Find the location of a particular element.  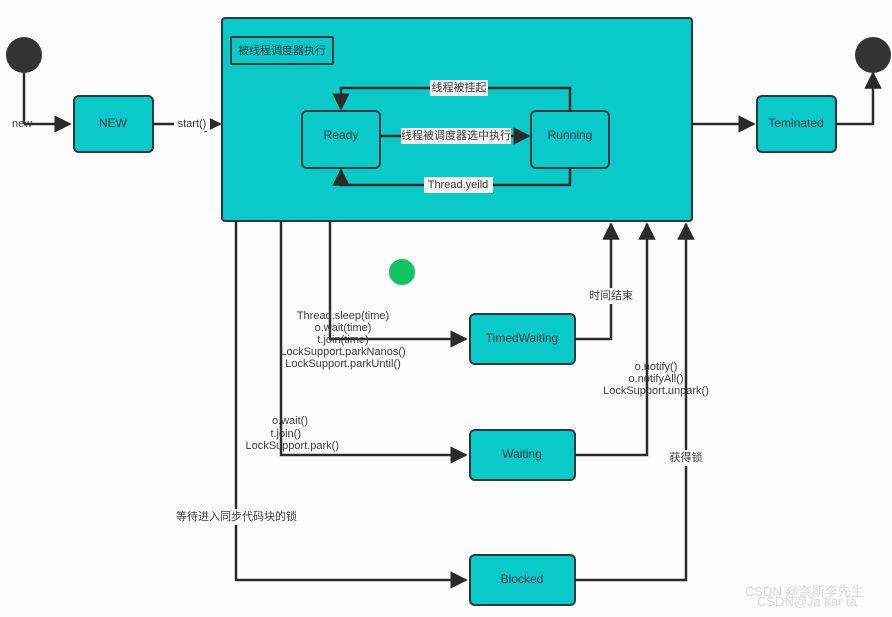

node-timed-waiting-label: TimedWaiting is located at coordinates (522, 338).